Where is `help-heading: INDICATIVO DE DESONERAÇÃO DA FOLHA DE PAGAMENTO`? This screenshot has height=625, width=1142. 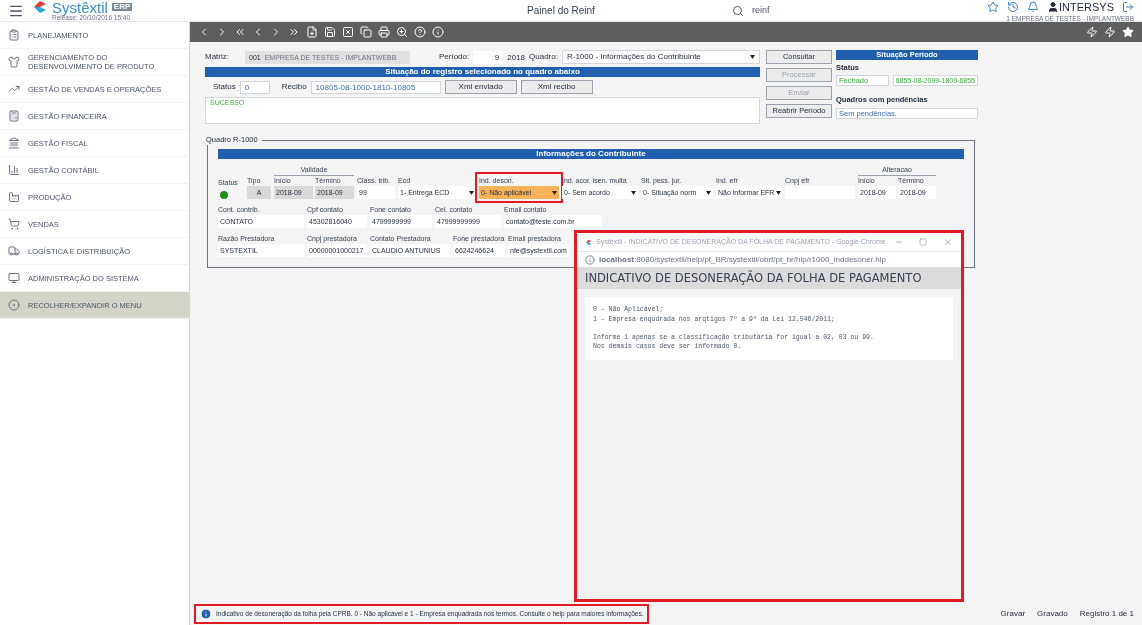 help-heading: INDICATIVO DE DESONERAÇÃO DA FOLHA DE PAGAMENTO is located at coordinates (769, 278).